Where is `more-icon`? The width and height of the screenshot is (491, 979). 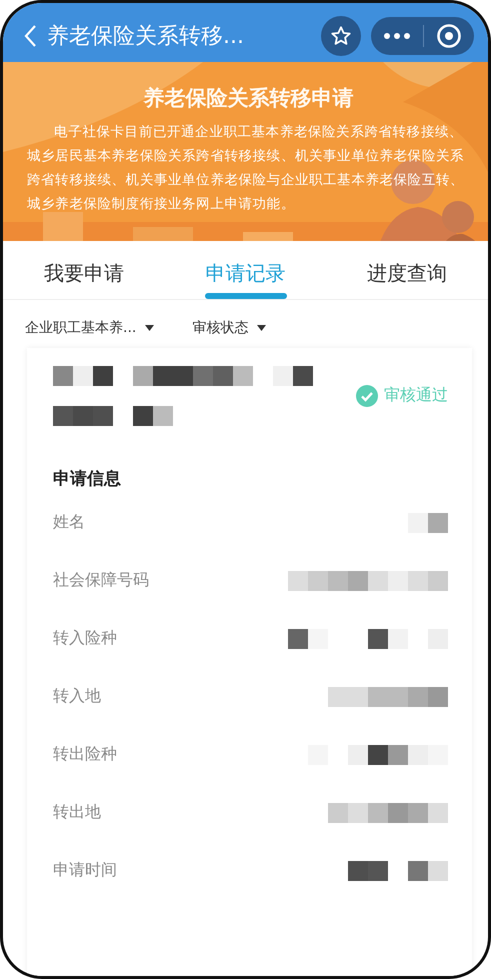
more-icon is located at coordinates (397, 36).